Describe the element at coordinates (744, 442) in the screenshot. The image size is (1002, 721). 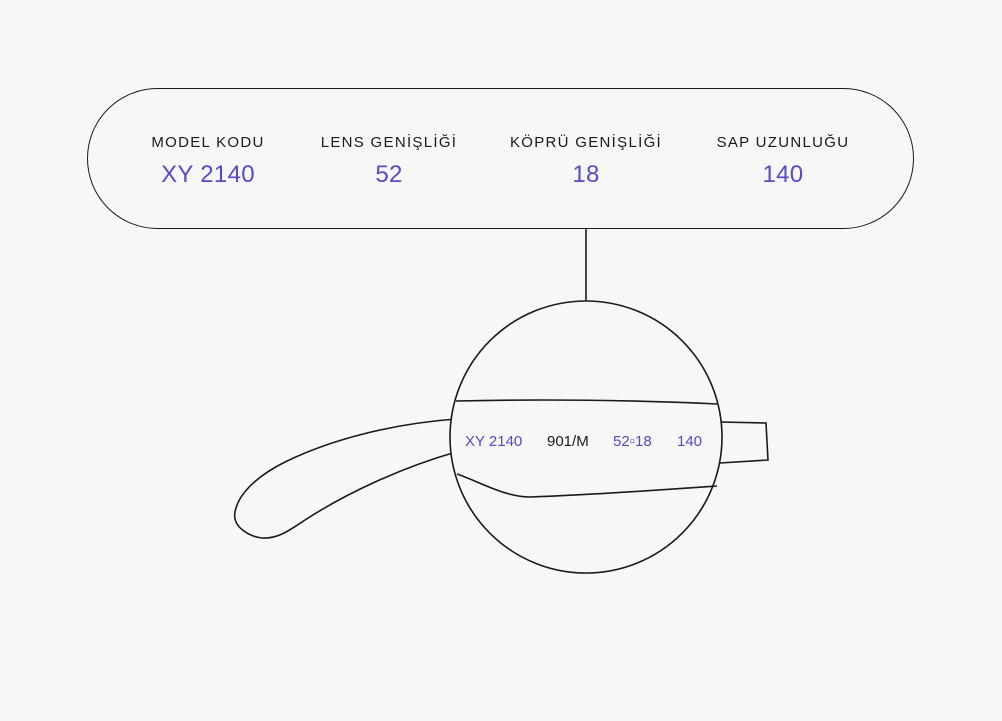
I see `temple-hinge-outline` at that location.